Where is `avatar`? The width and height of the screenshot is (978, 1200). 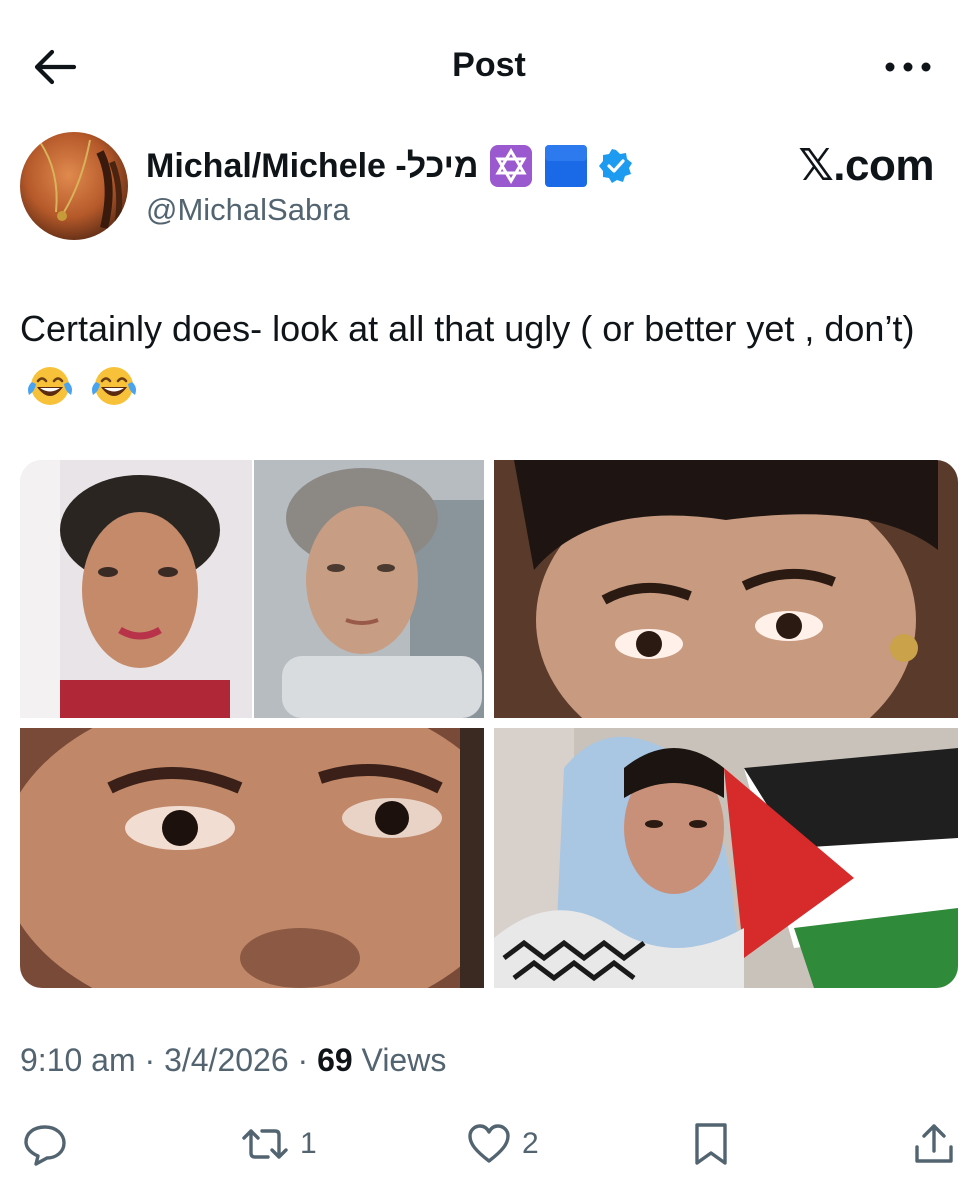 avatar is located at coordinates (74, 186).